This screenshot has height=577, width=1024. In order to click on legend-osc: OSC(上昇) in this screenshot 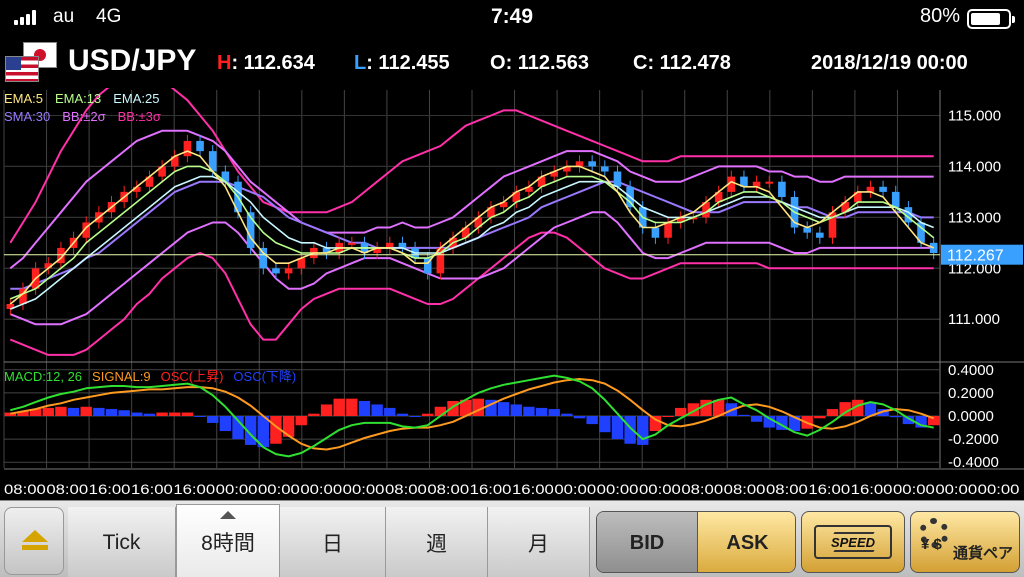, I will do `click(192, 376)`.